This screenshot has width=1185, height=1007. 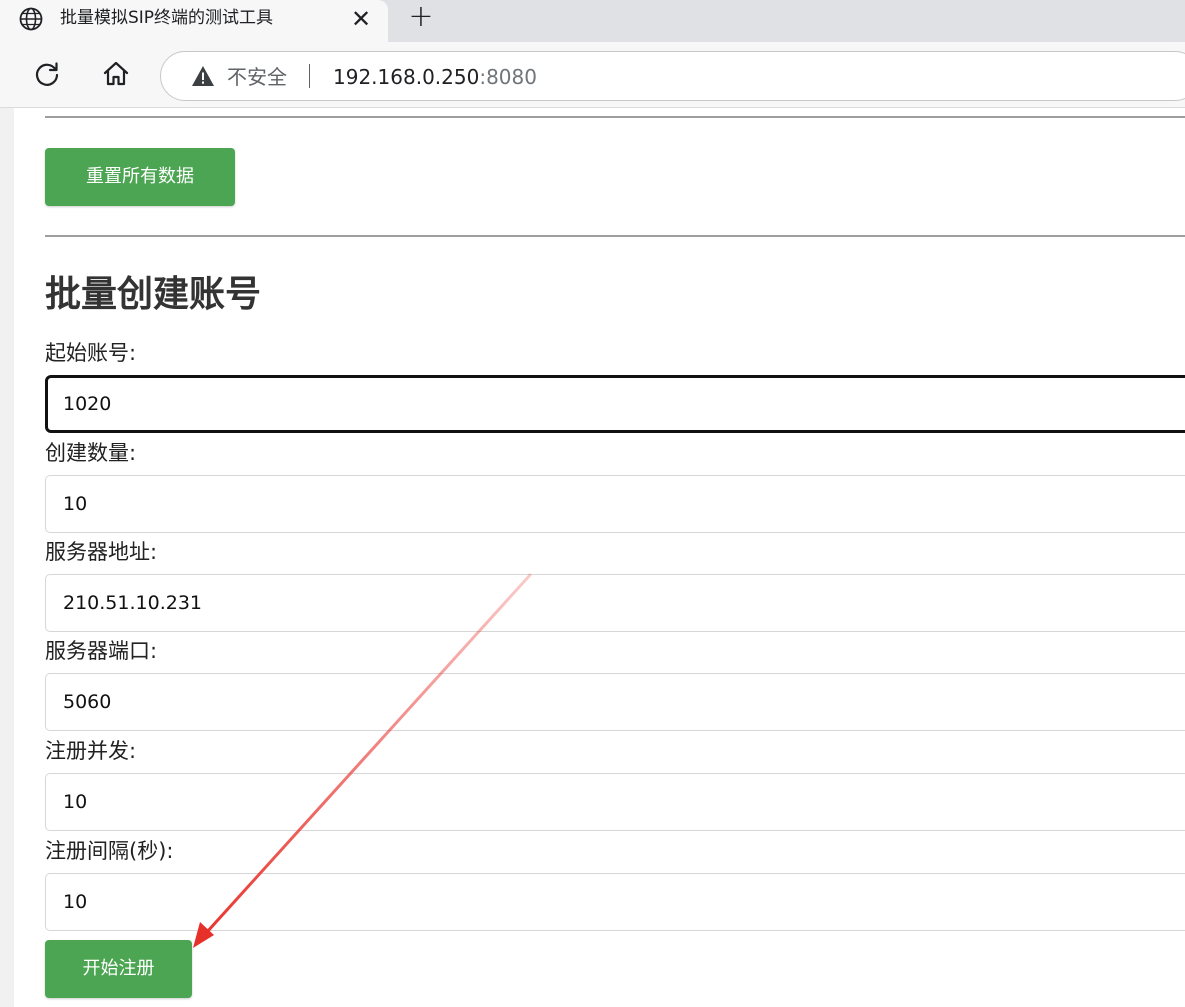 I want to click on security-label: 不安全, so click(x=257, y=77).